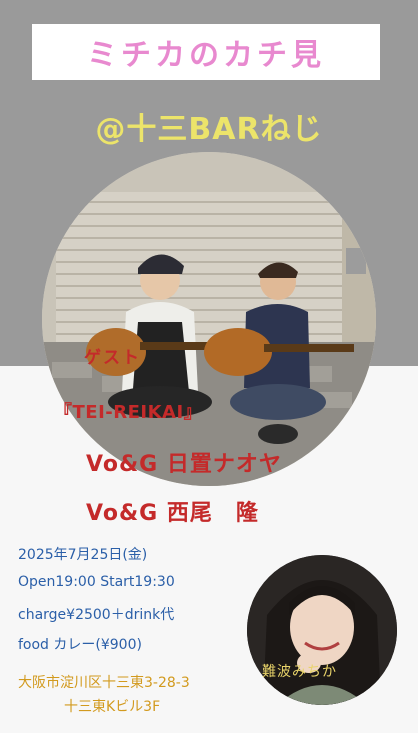  What do you see at coordinates (80, 645) in the screenshot?
I see `event-food: food カレー(¥900)` at bounding box center [80, 645].